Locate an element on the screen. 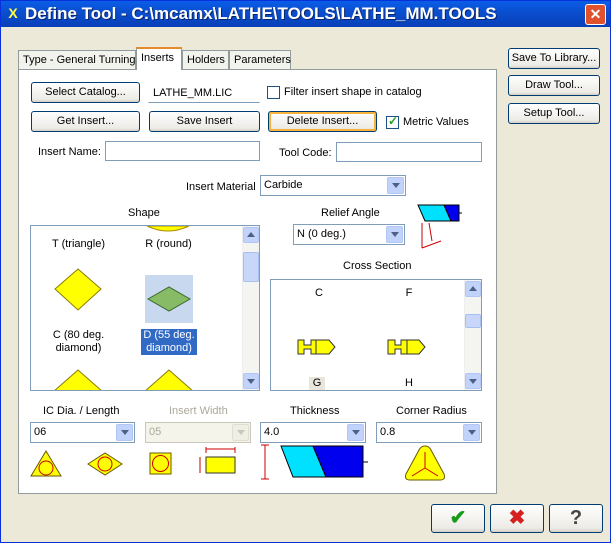 The image size is (611, 543). tab-holders: Holders is located at coordinates (205, 59).